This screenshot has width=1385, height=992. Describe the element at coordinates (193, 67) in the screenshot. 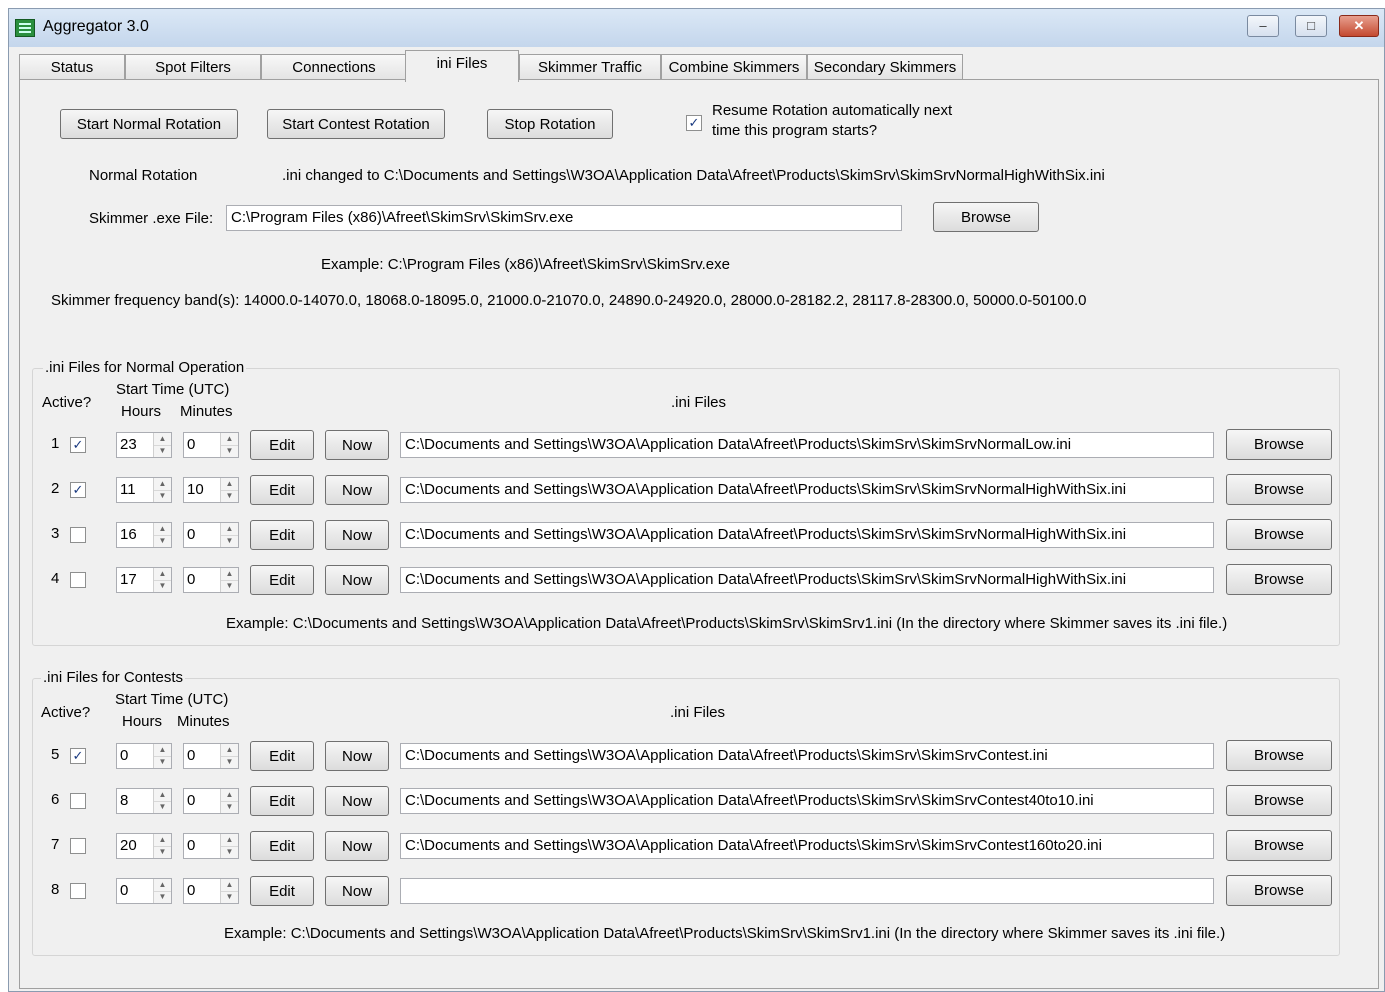

I see `tab-spot-filters: Spot Filters` at that location.